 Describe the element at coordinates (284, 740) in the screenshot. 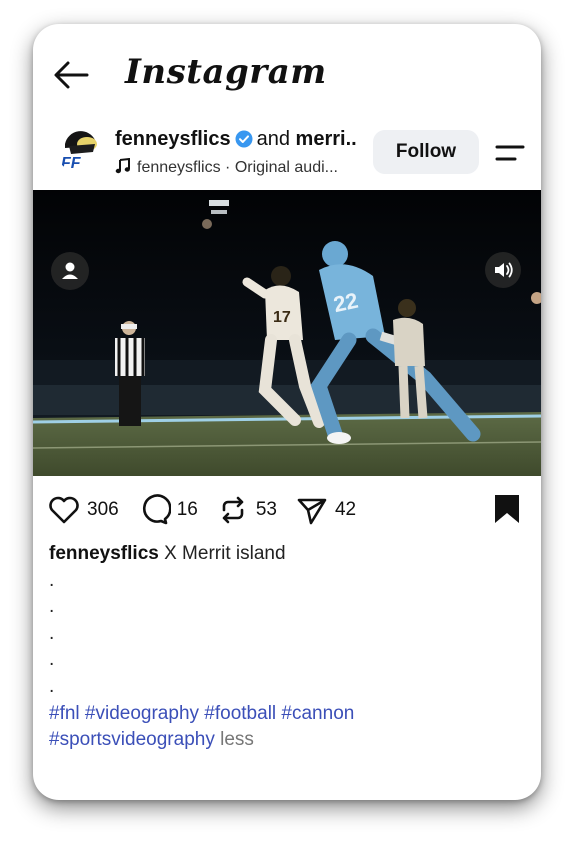

I see `hashtags-line: #sportsvideography less` at that location.